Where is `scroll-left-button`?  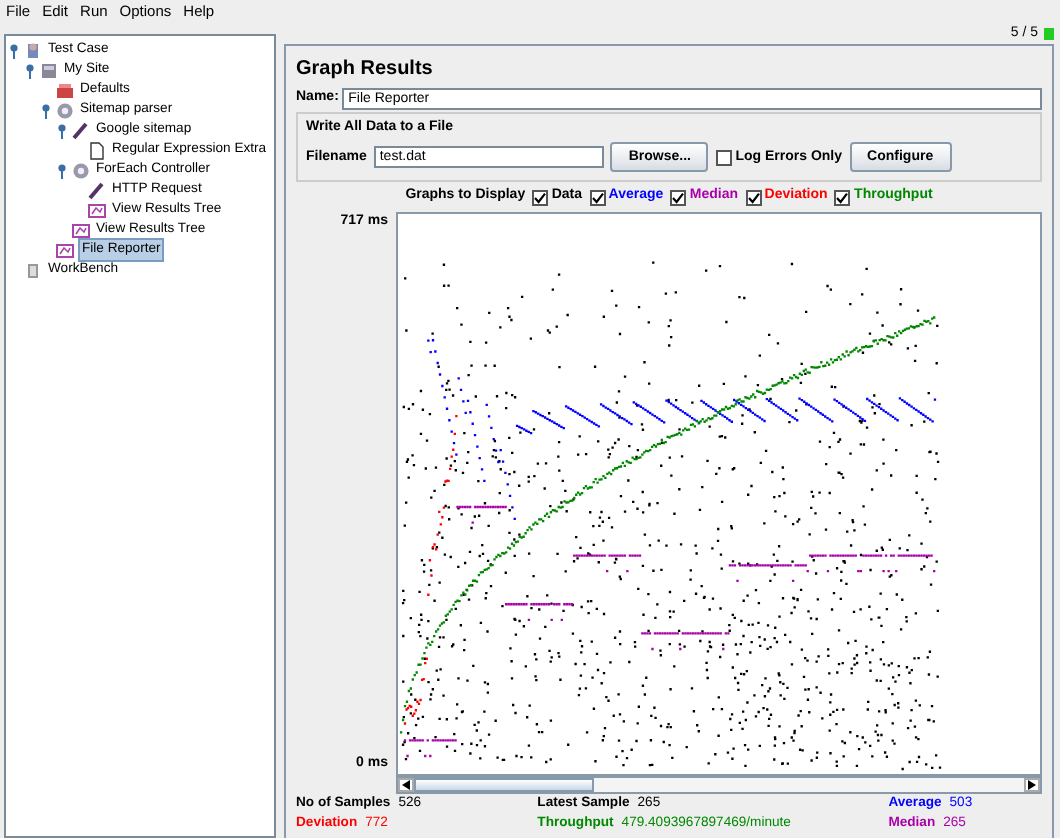
scroll-left-button is located at coordinates (406, 784).